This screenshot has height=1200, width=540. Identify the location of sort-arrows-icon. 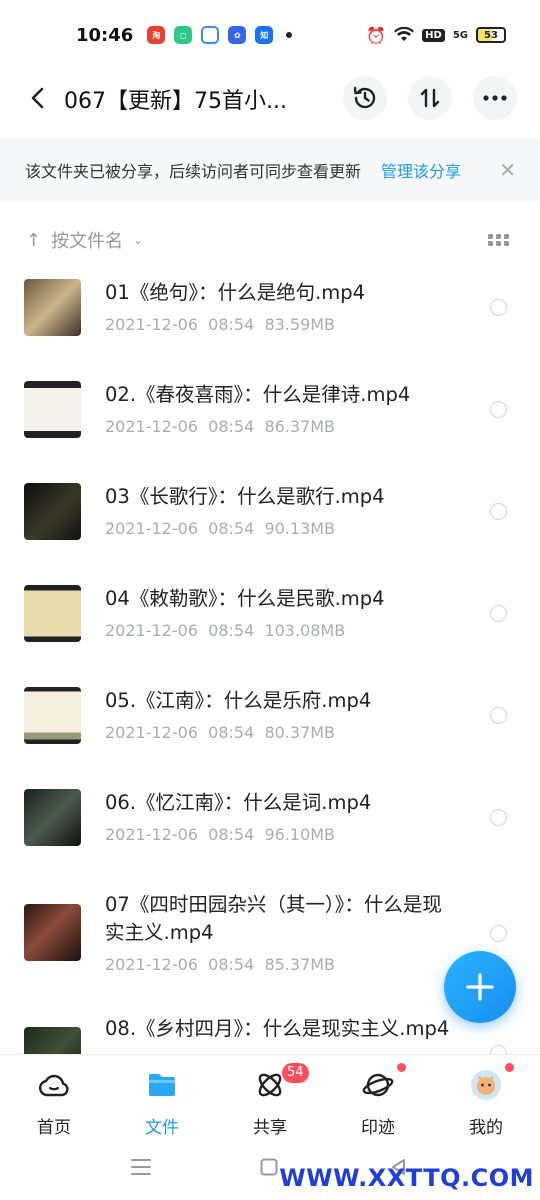
(430, 98).